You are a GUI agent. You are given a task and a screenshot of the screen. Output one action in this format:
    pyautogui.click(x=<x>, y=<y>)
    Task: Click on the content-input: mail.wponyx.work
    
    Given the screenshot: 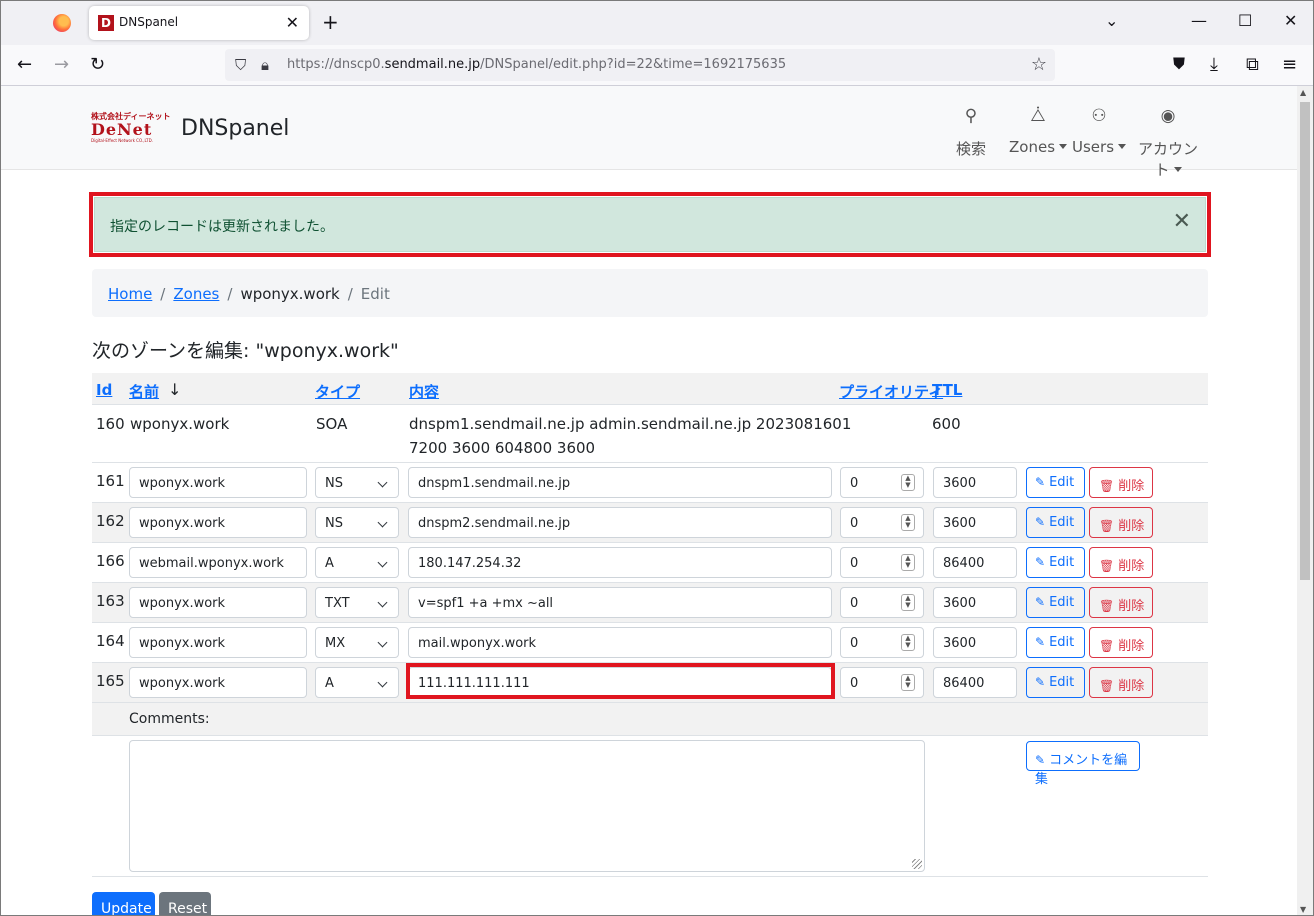 What is the action you would take?
    pyautogui.click(x=620, y=642)
    